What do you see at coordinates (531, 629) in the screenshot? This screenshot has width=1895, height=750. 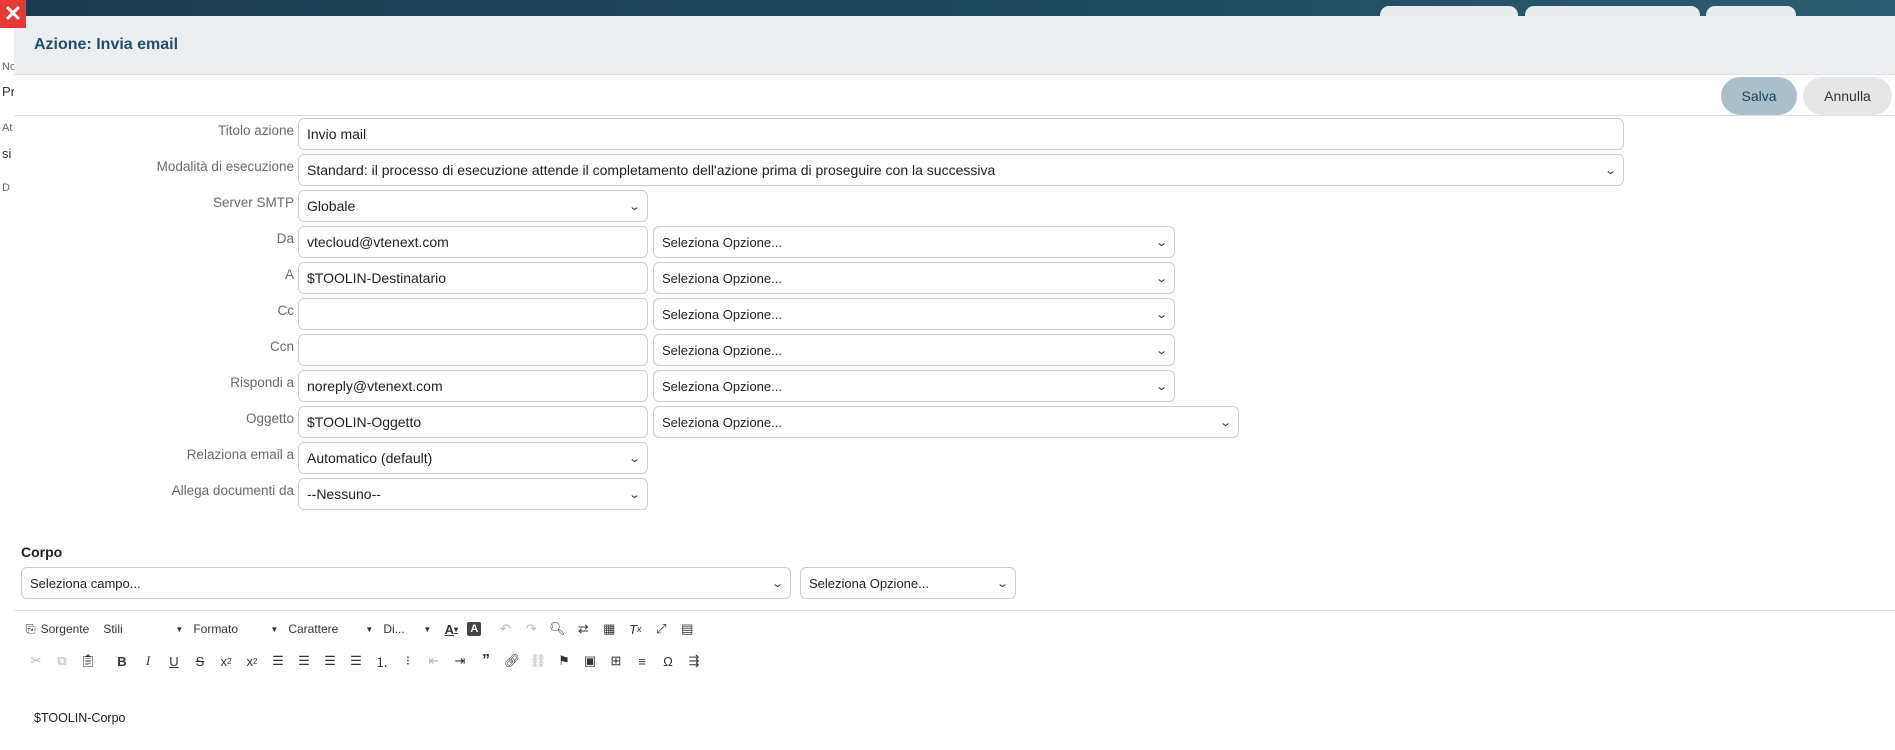 I see `redo-icon: ↷` at bounding box center [531, 629].